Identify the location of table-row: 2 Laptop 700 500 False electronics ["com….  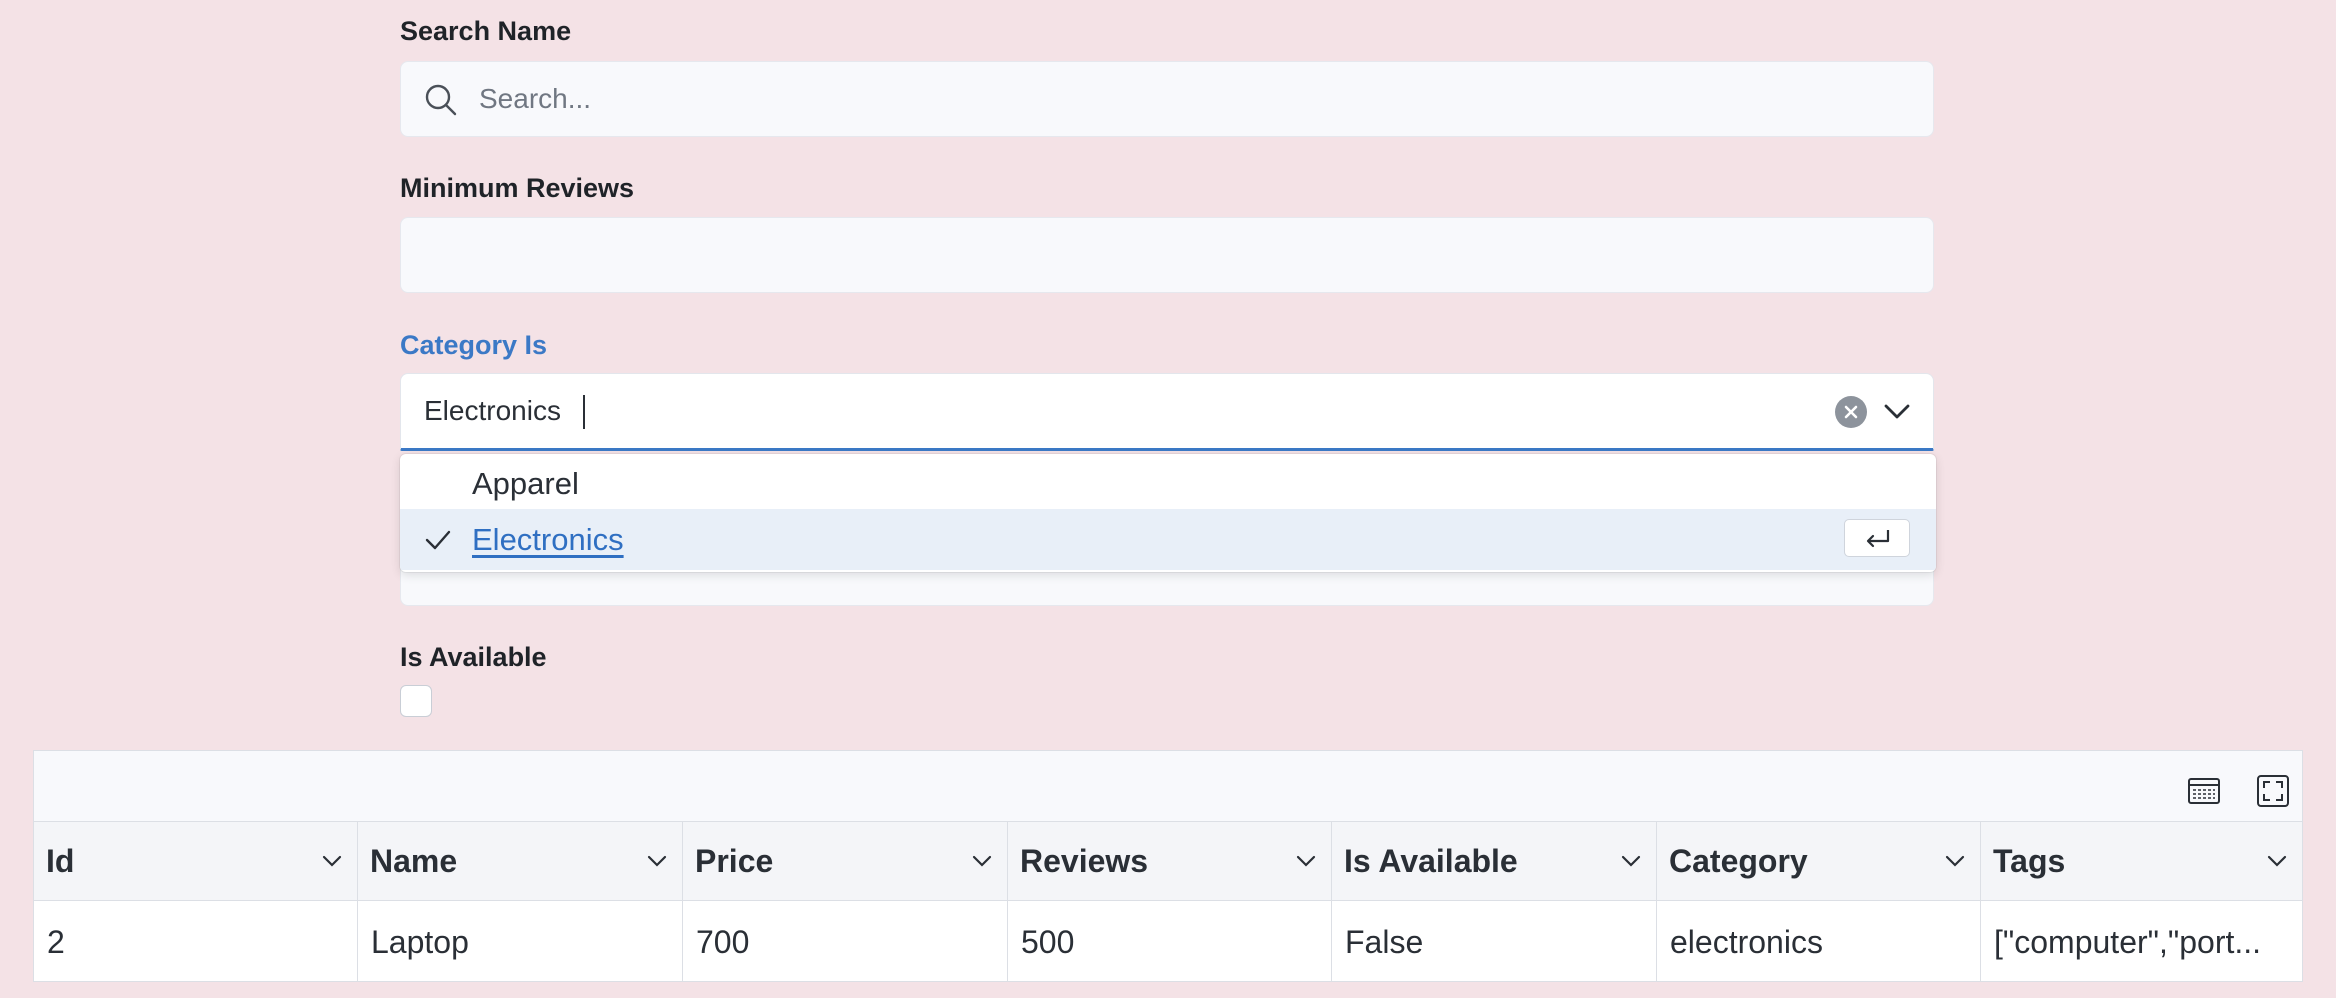
(1168, 941).